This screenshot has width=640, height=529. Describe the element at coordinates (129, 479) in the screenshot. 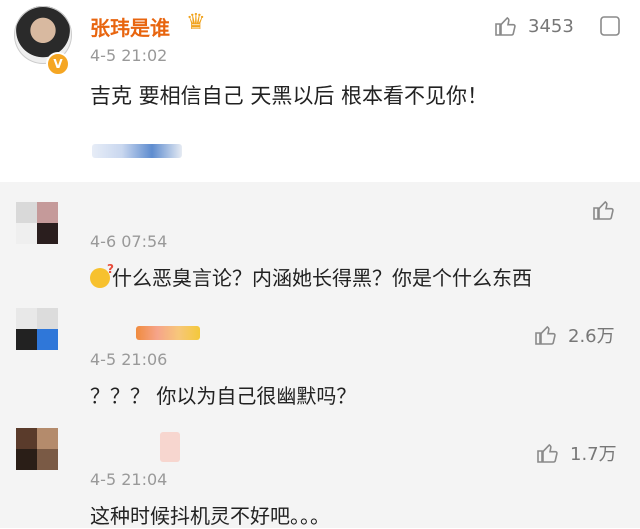

I see `timestamp: 4-5 21:04` at that location.